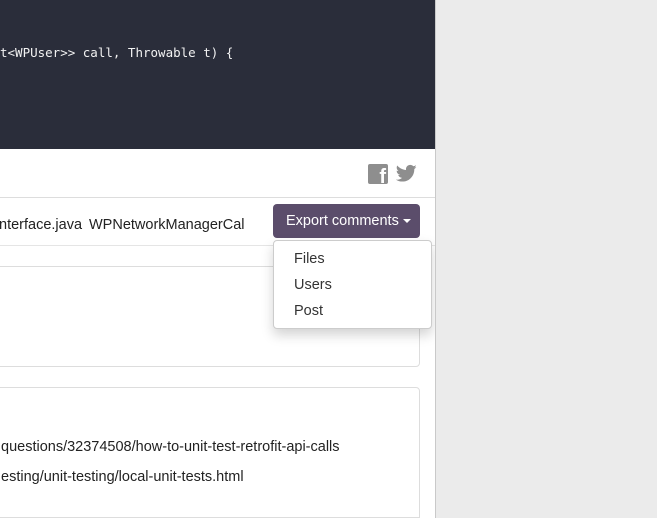 This screenshot has height=518, width=657. Describe the element at coordinates (217, 173) in the screenshot. I see `share-bar: f` at that location.